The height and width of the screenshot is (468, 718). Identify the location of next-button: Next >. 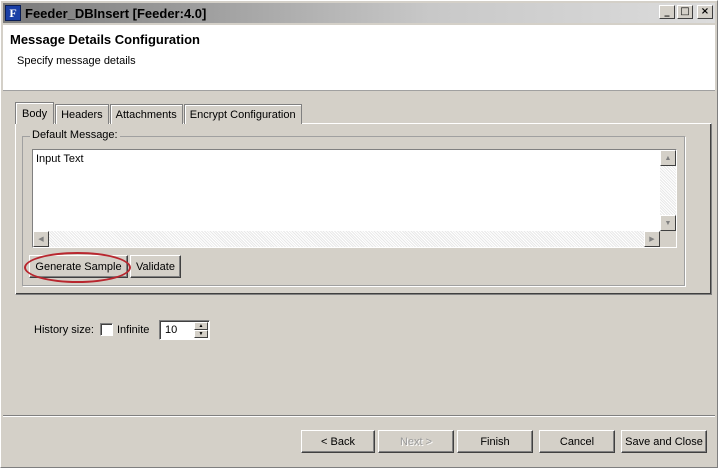
(416, 441).